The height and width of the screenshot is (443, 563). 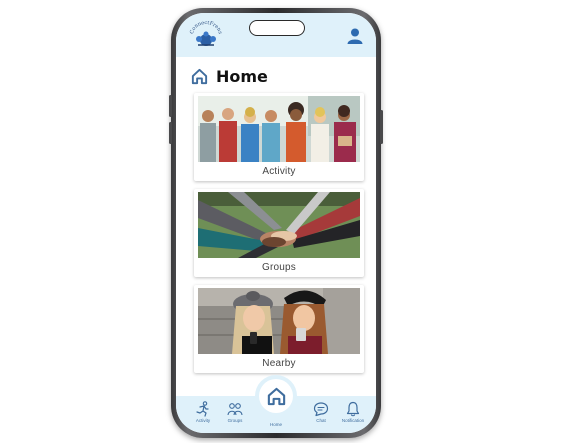 What do you see at coordinates (279, 363) in the screenshot?
I see `nearby-card-label: Nearby` at bounding box center [279, 363].